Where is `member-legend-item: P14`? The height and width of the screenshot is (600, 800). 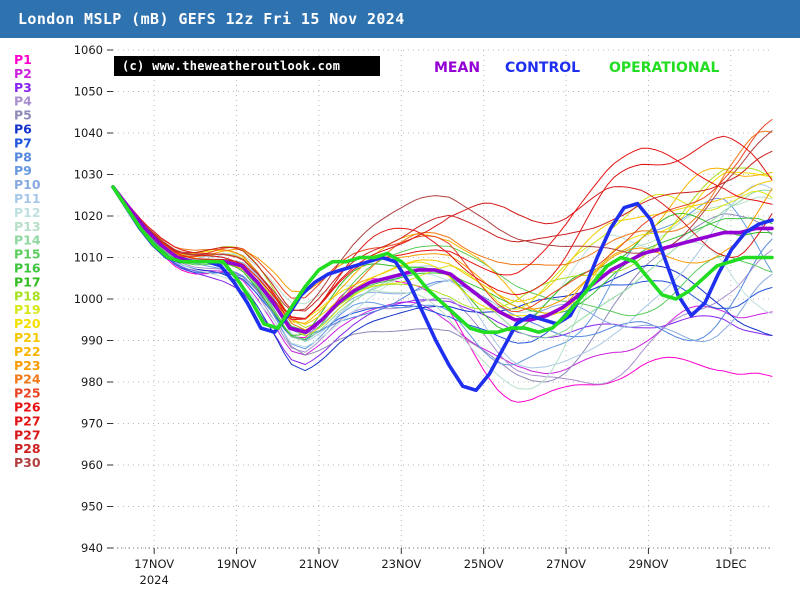
member-legend-item: P14 is located at coordinates (27, 240).